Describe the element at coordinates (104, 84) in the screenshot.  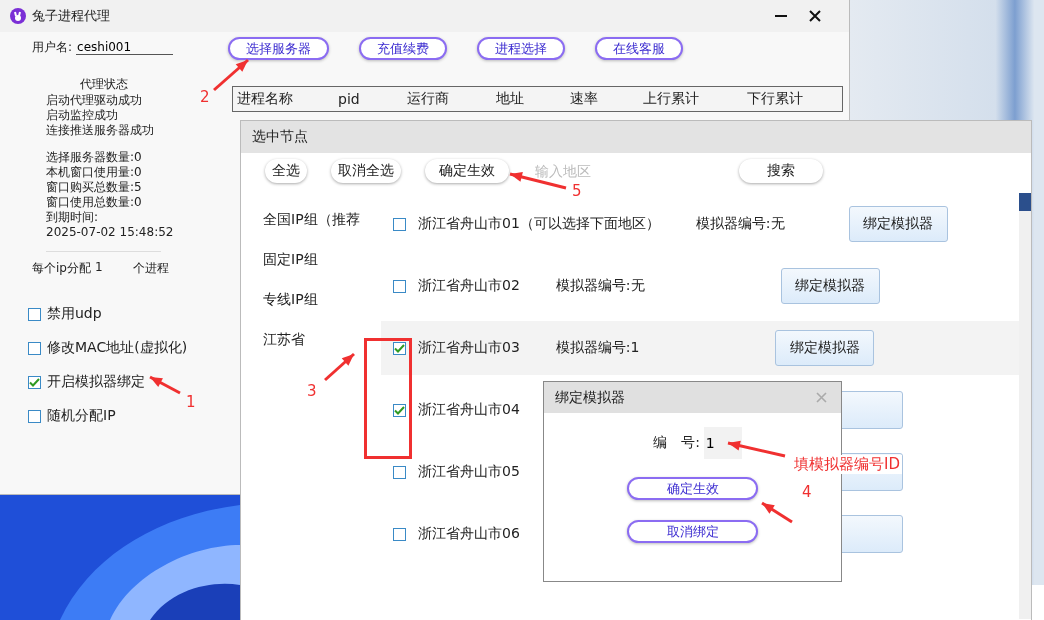
I see `status-title: 代理状态` at that location.